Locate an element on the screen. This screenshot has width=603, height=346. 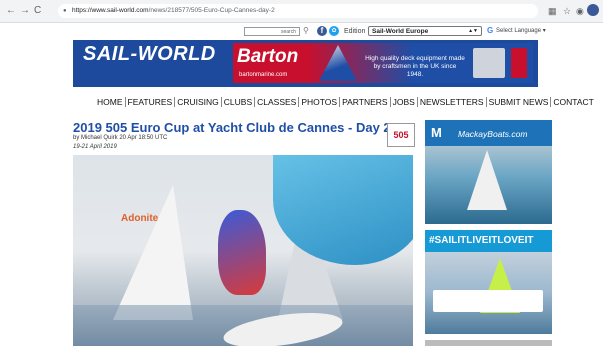
url-path: /news/218577/505-Euro-Cup-Cannes-day-2 is located at coordinates (211, 10).